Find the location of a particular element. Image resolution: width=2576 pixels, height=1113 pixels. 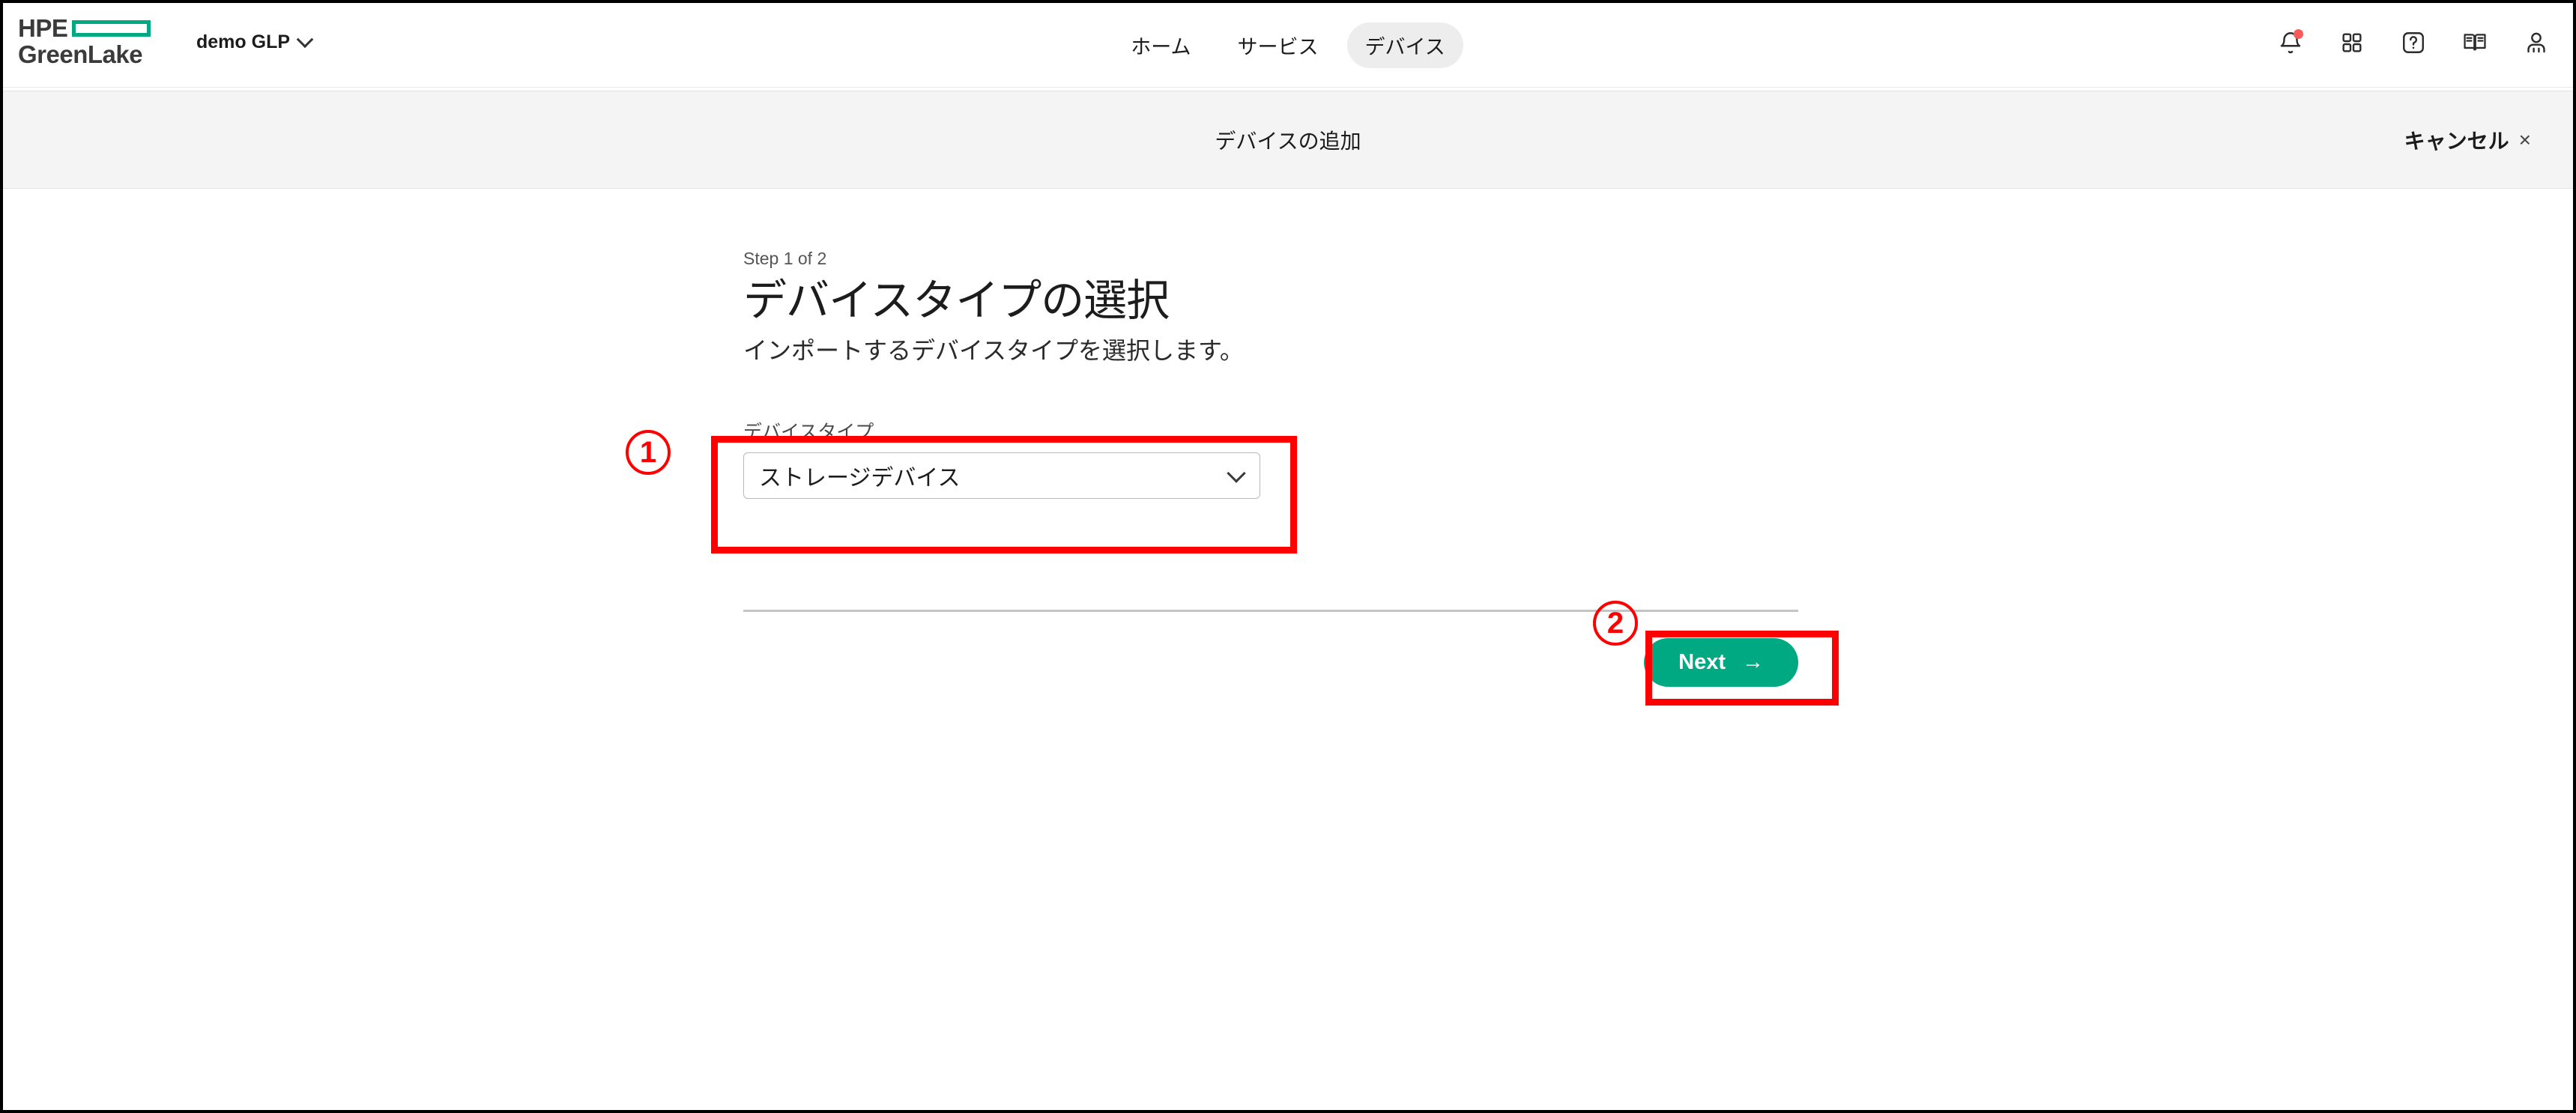

device-type-selected-value: ストレージデバイス is located at coordinates (860, 478).